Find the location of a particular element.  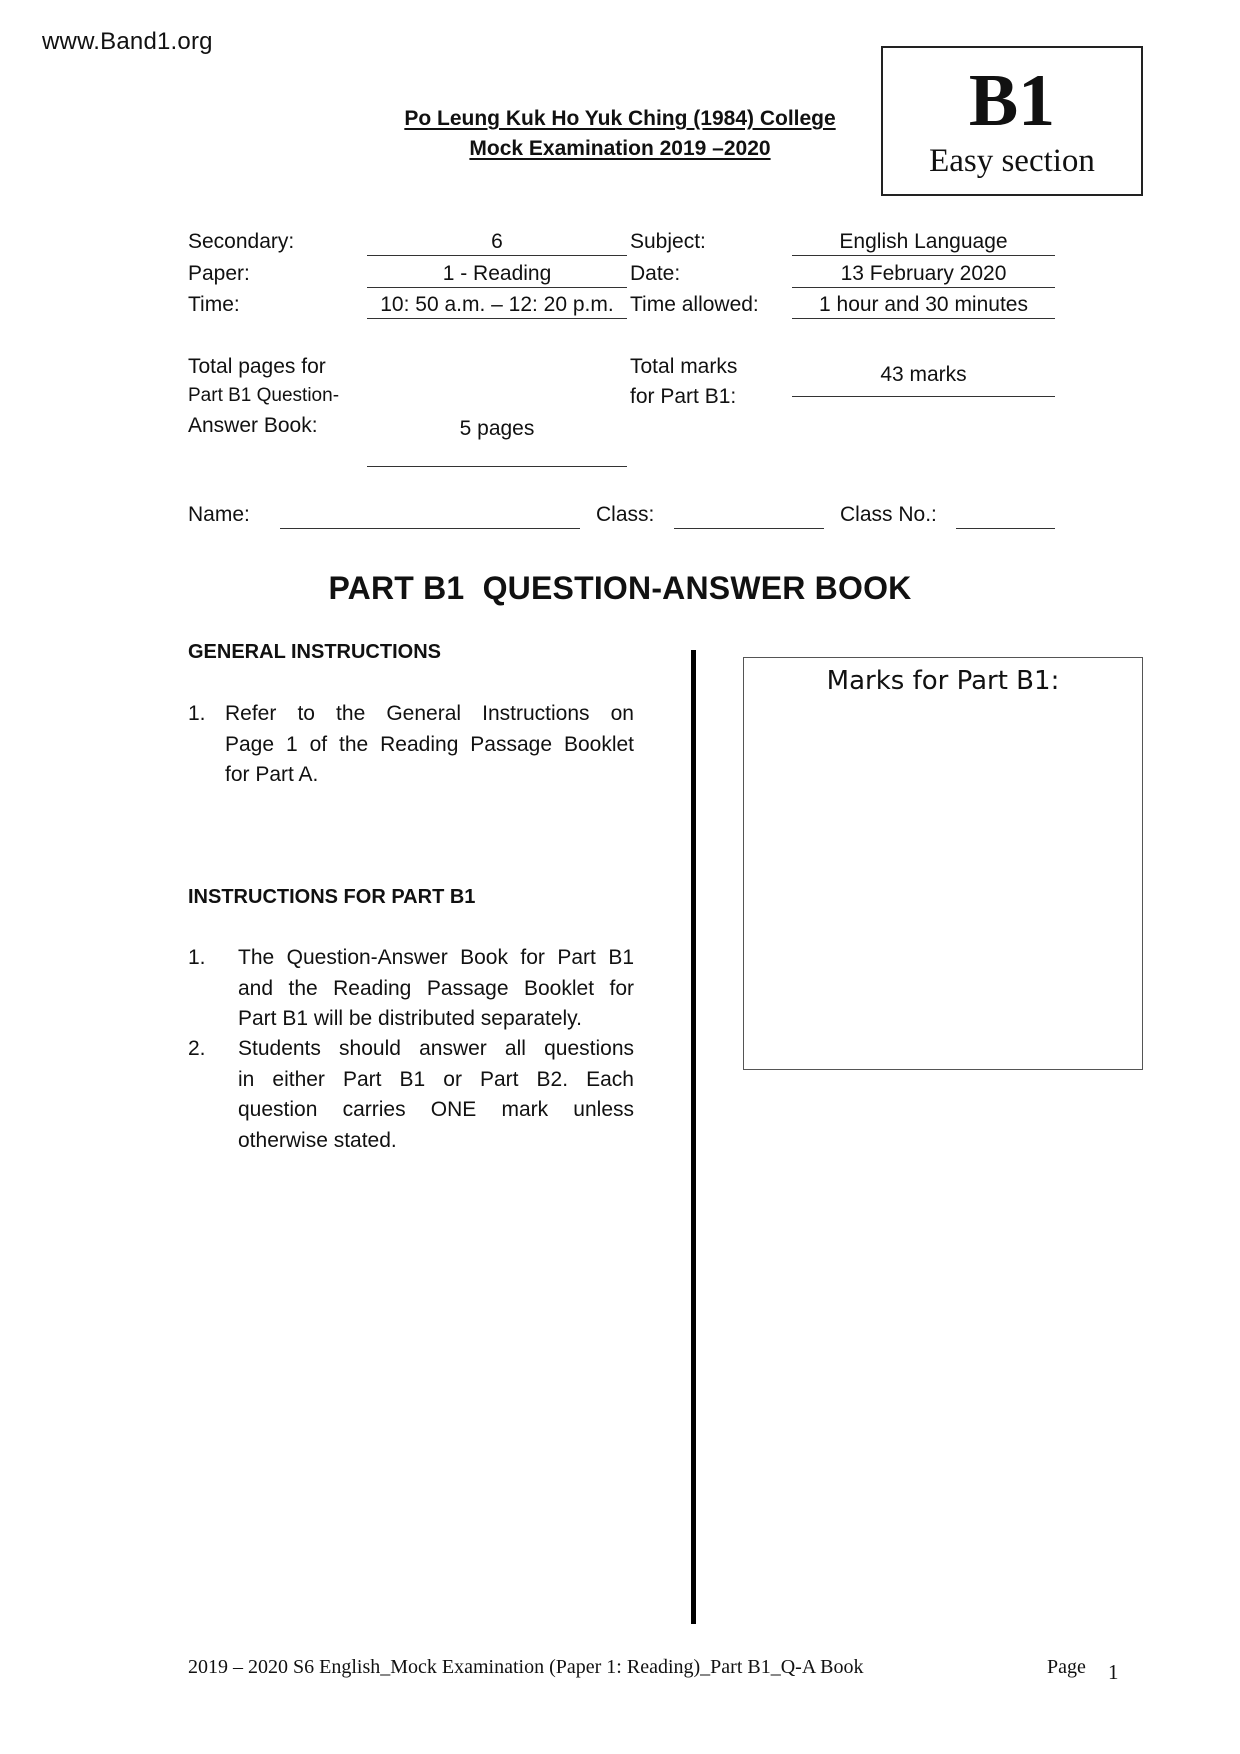

page-label: Page is located at coordinates (1066, 1667).